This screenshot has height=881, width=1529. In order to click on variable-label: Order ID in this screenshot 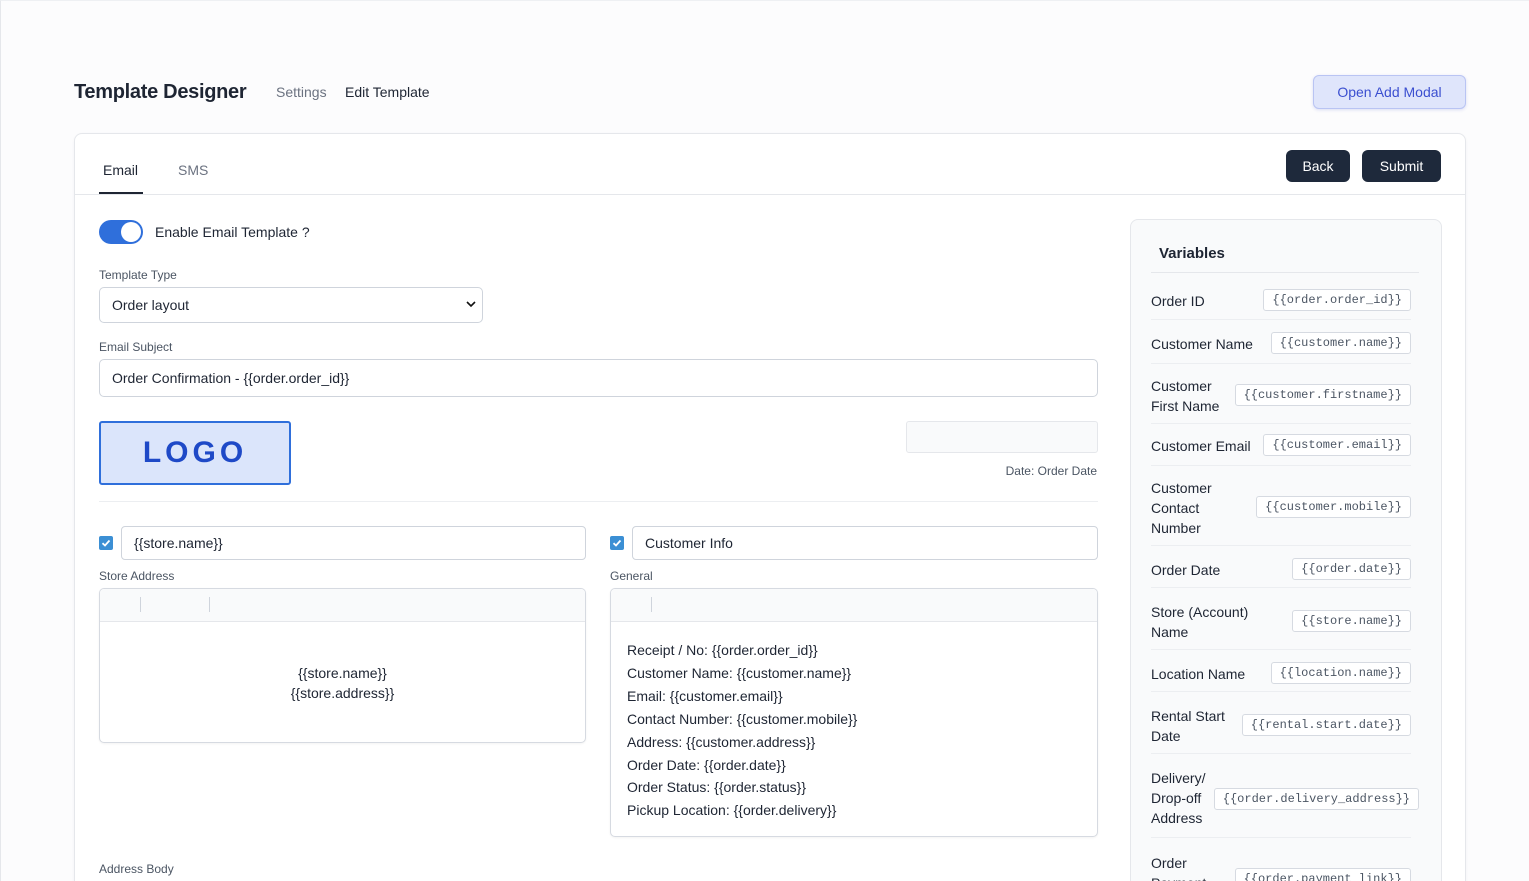, I will do `click(1178, 301)`.